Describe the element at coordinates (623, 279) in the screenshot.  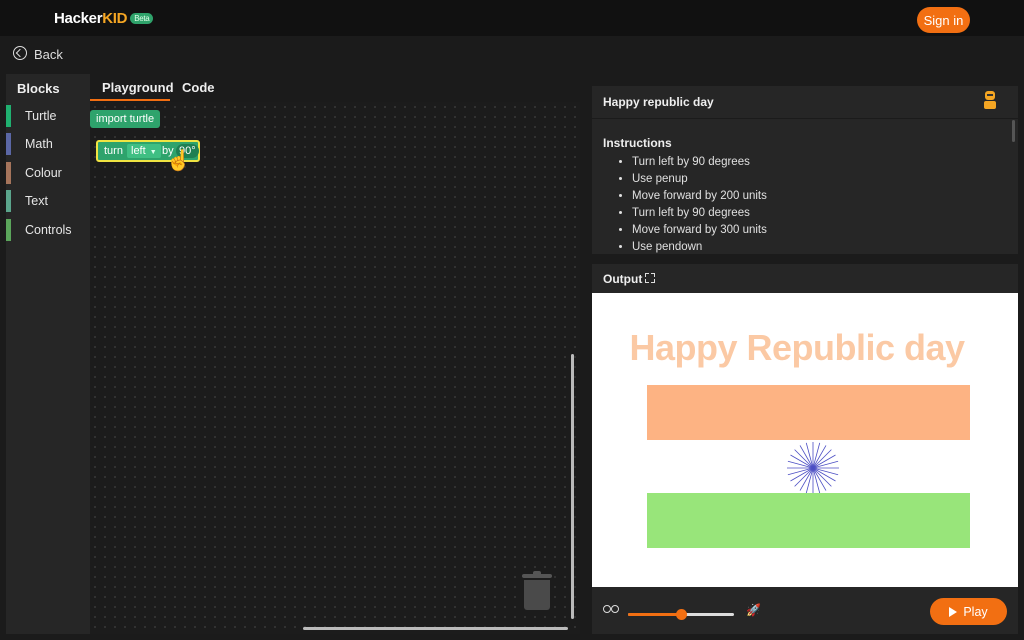
I see `output-title: Output` at that location.